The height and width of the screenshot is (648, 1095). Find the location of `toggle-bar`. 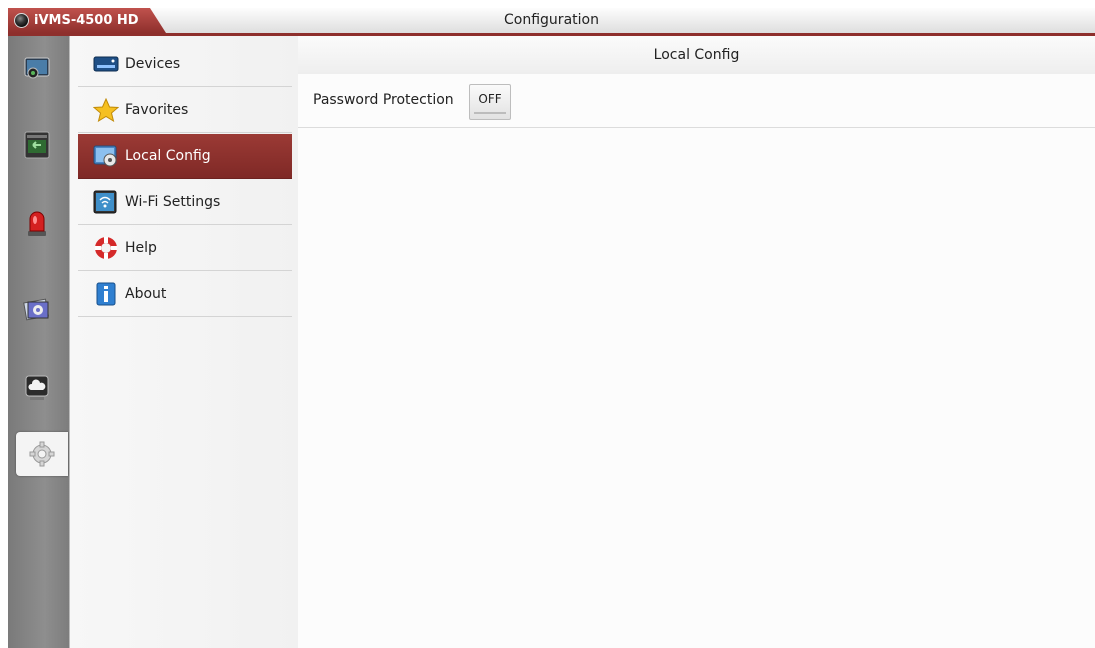

toggle-bar is located at coordinates (490, 113).